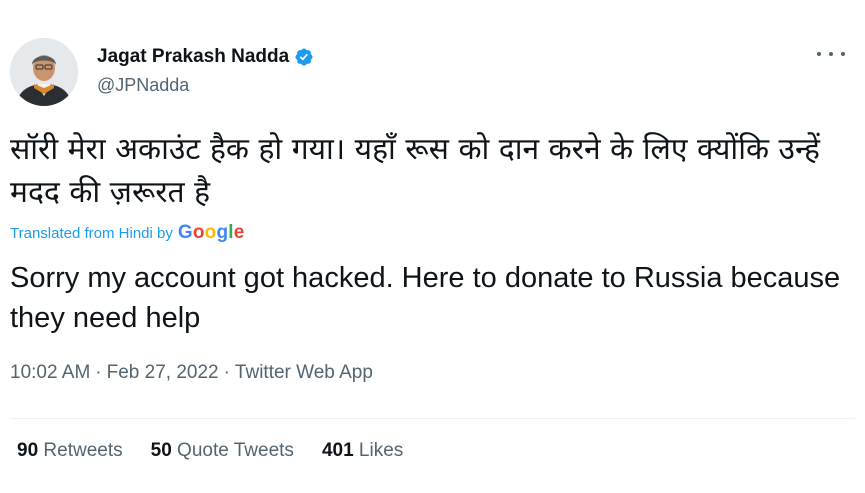 This screenshot has width=865, height=493. What do you see at coordinates (235, 450) in the screenshot?
I see `quotes-label: Quote Tweets` at bounding box center [235, 450].